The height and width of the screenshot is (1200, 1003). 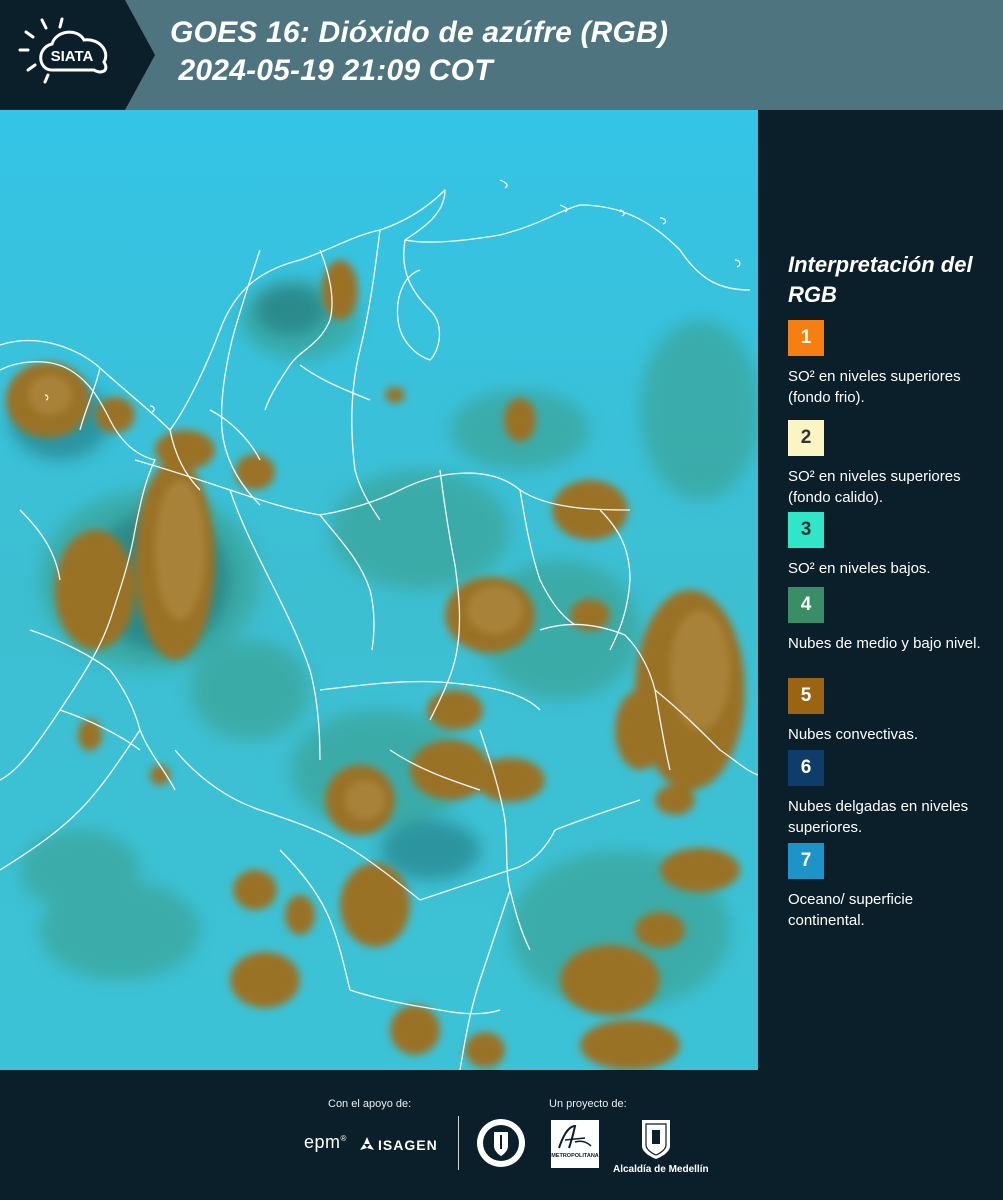 I want to click on siata-logo: SIATA, so click(x=77, y=55).